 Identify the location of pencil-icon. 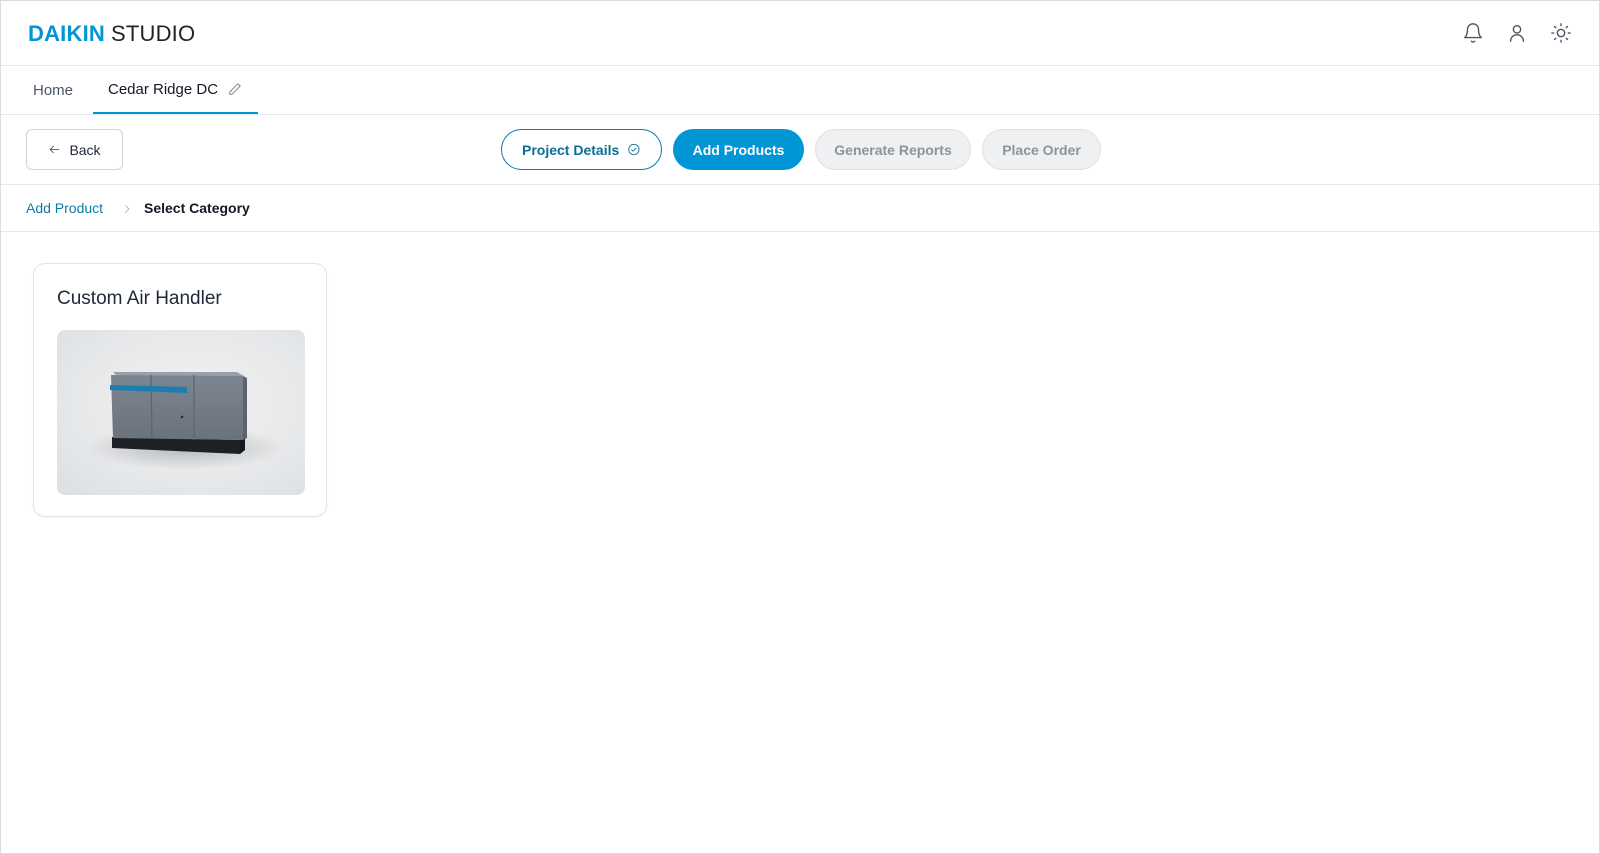
(235, 89).